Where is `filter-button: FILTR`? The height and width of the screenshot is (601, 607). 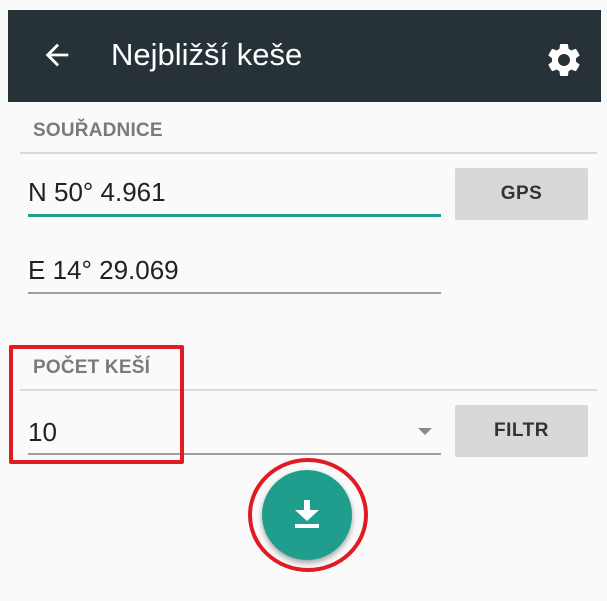
filter-button: FILTR is located at coordinates (521, 431).